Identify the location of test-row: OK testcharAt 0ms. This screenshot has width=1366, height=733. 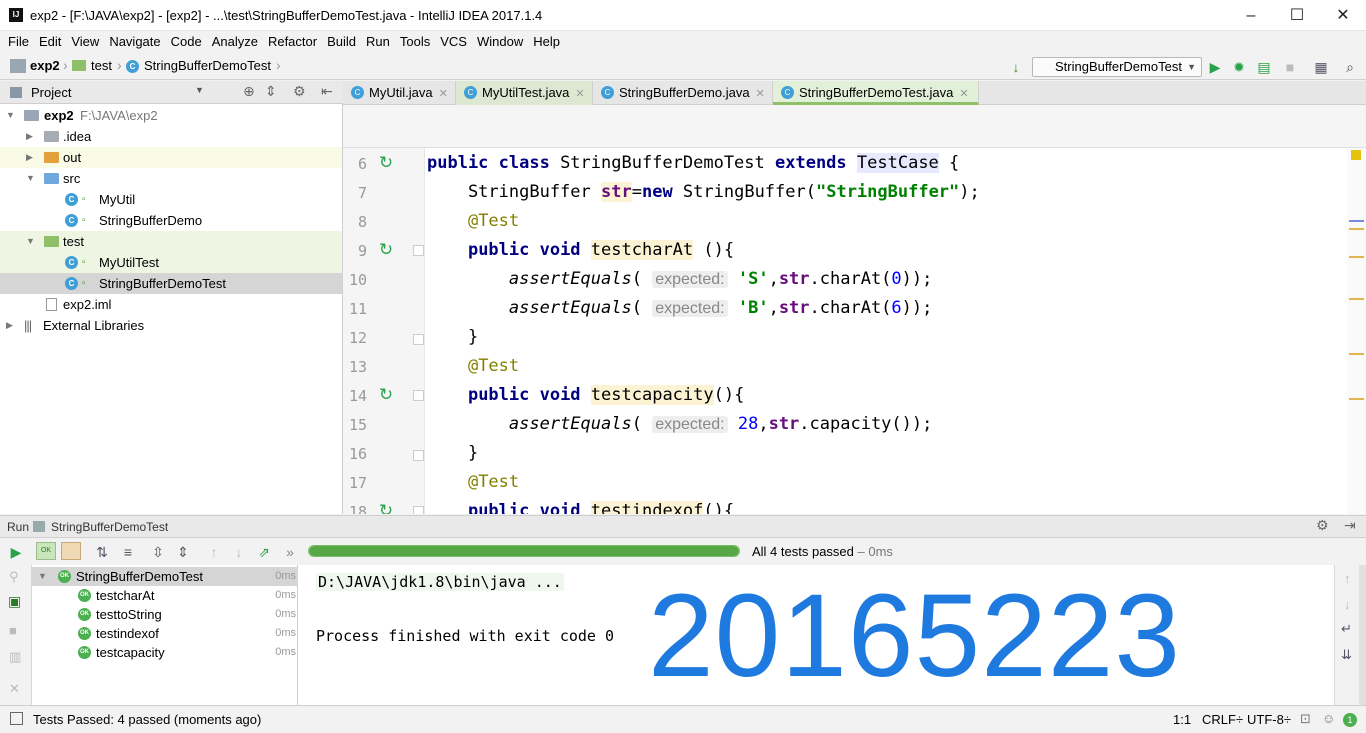
(165, 595).